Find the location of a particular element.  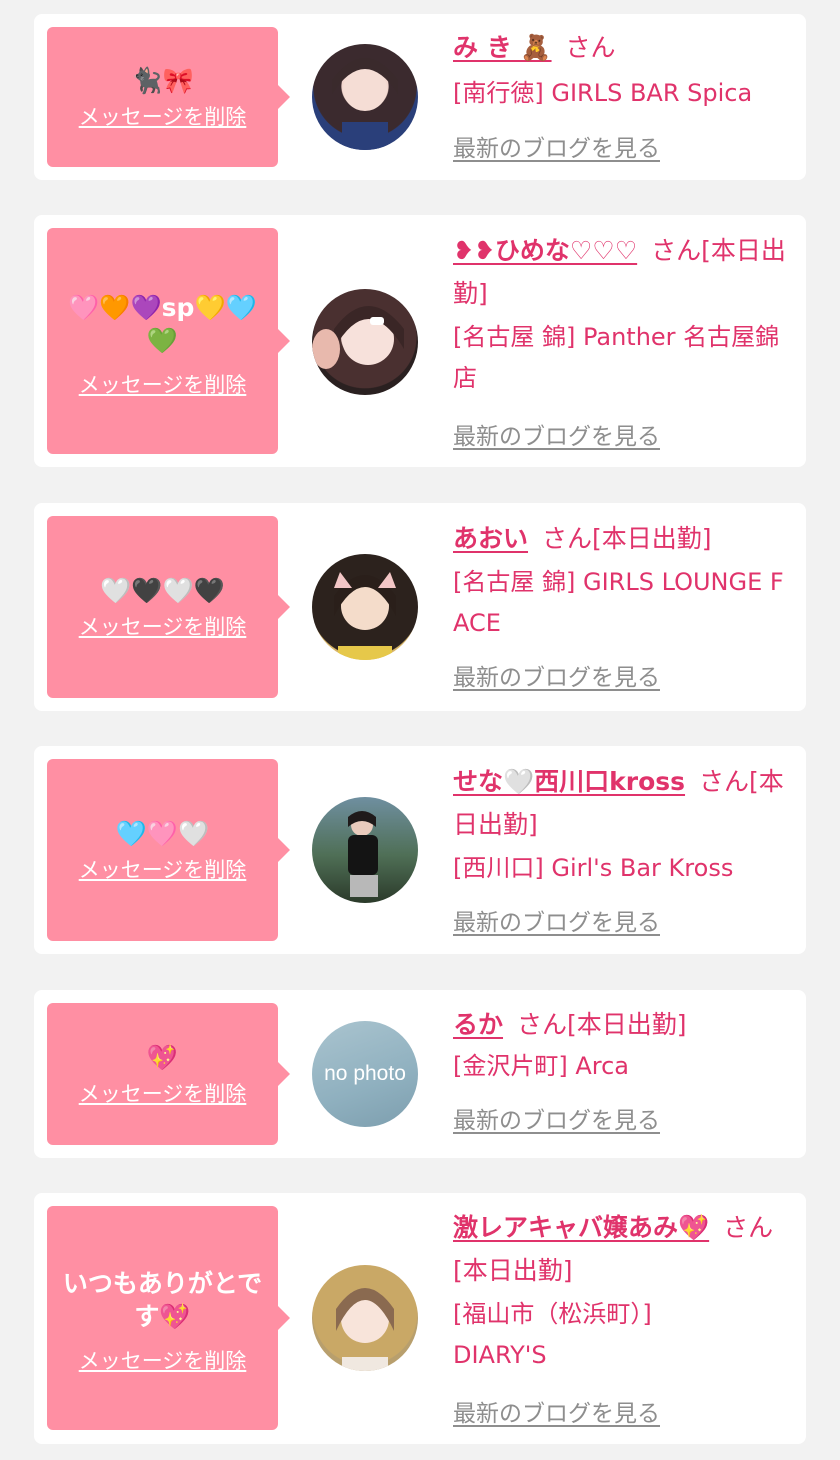

message-bubble: 🩷🧡💜sp💛🩵💚 メッセージを削除 is located at coordinates (168, 341).